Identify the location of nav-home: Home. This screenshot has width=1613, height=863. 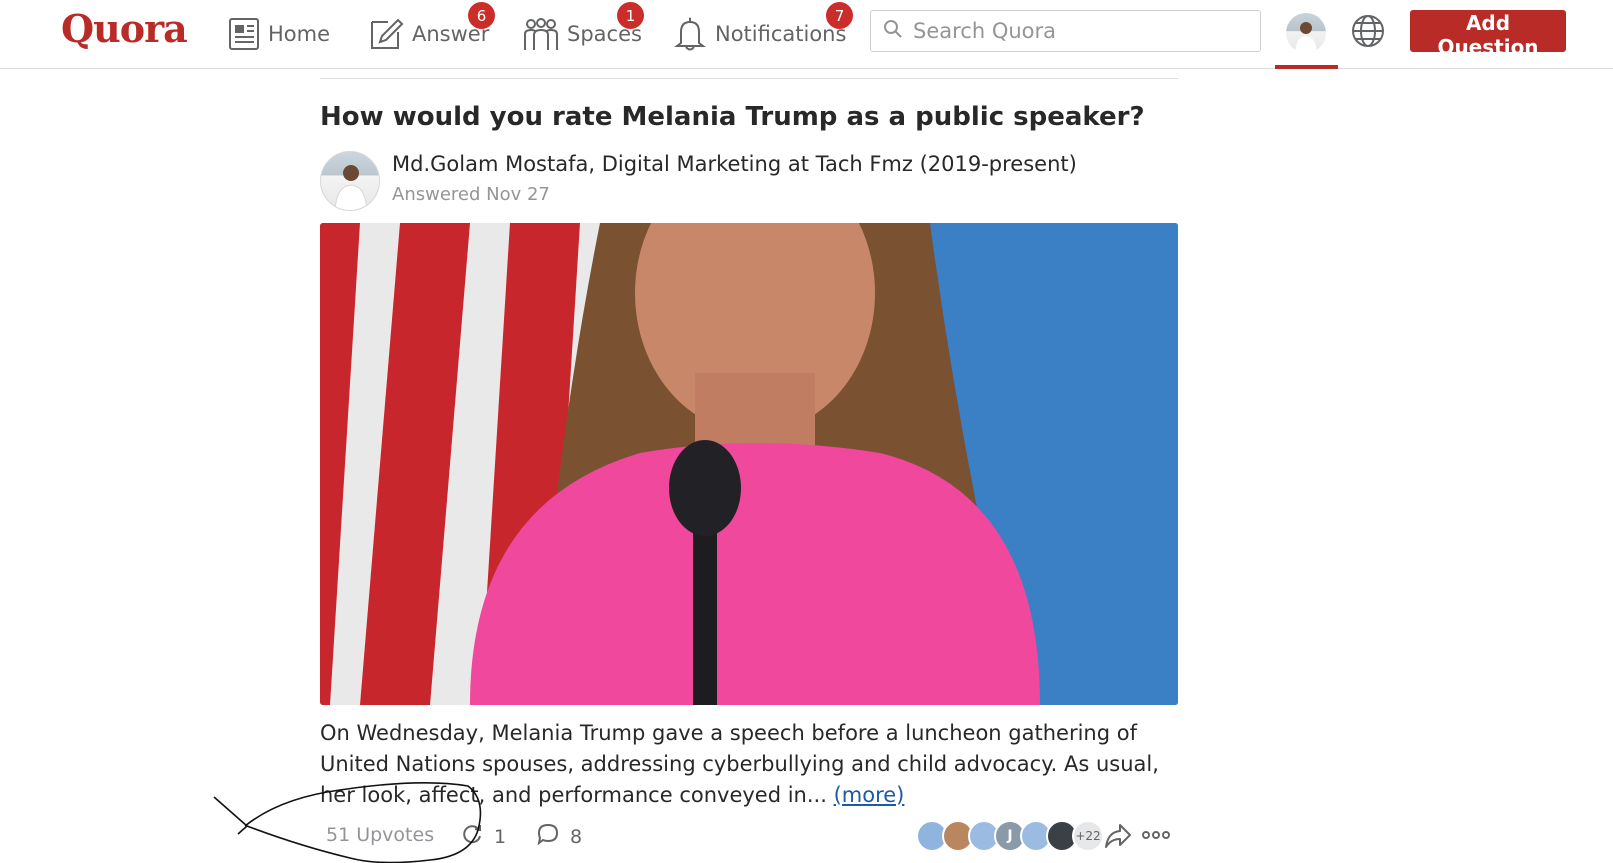
(279, 34).